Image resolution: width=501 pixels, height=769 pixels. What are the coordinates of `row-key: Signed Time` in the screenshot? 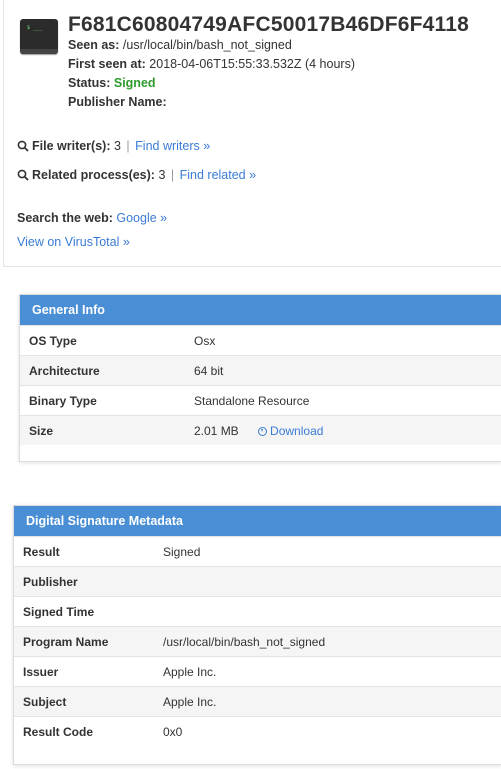 It's located at (88, 611).